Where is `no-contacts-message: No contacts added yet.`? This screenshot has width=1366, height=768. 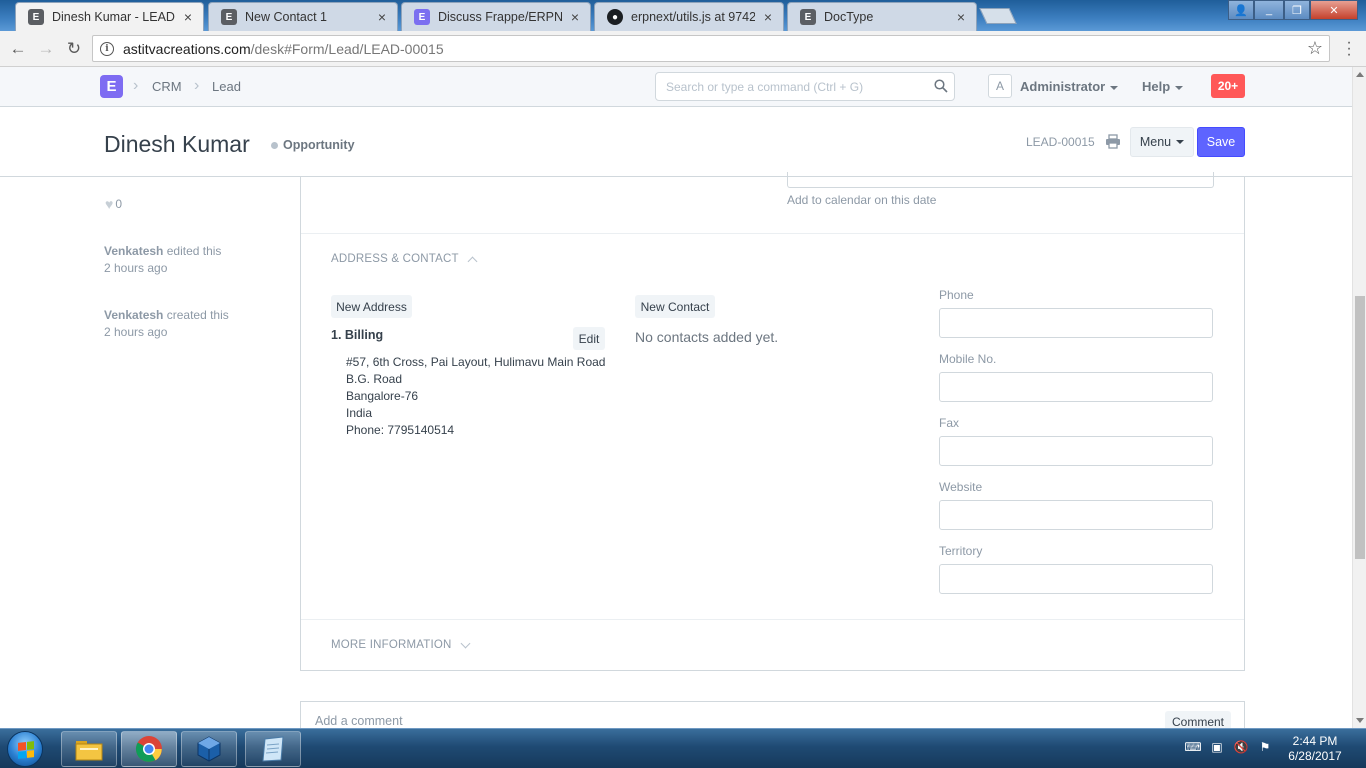
no-contacts-message: No contacts added yet. is located at coordinates (707, 337).